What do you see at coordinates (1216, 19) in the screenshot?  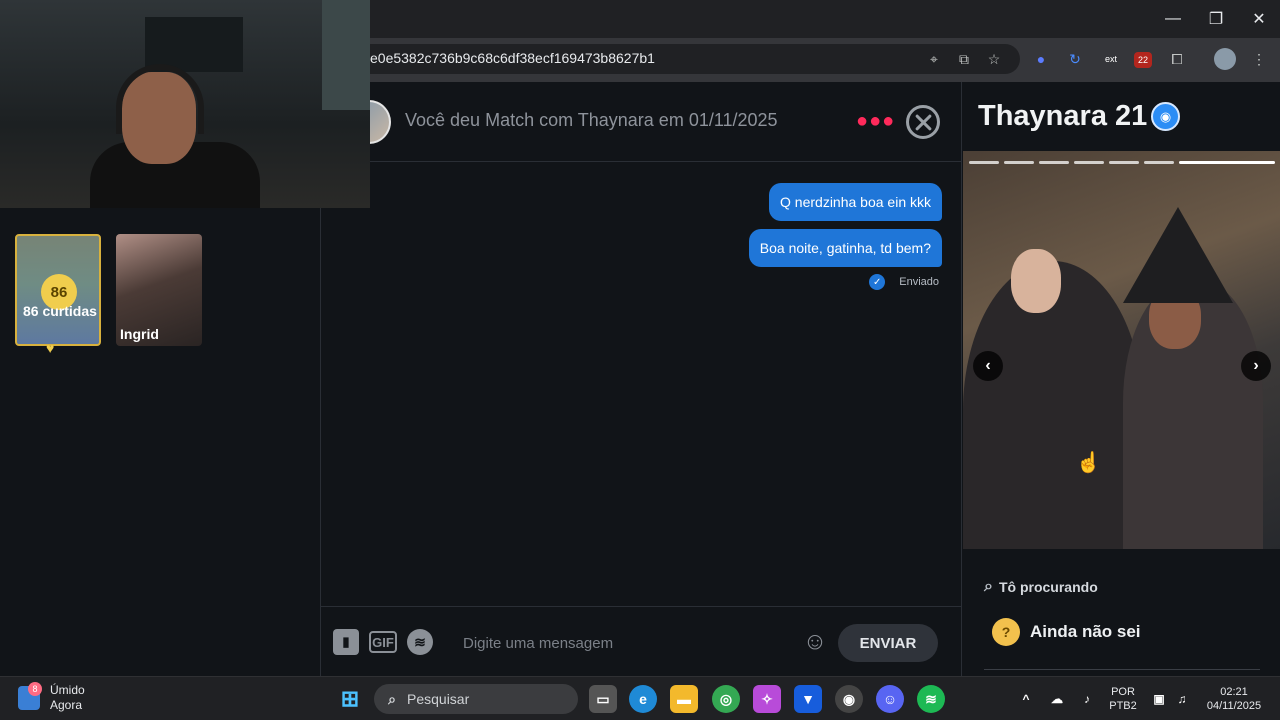 I see `restore-icon: ❐` at bounding box center [1216, 19].